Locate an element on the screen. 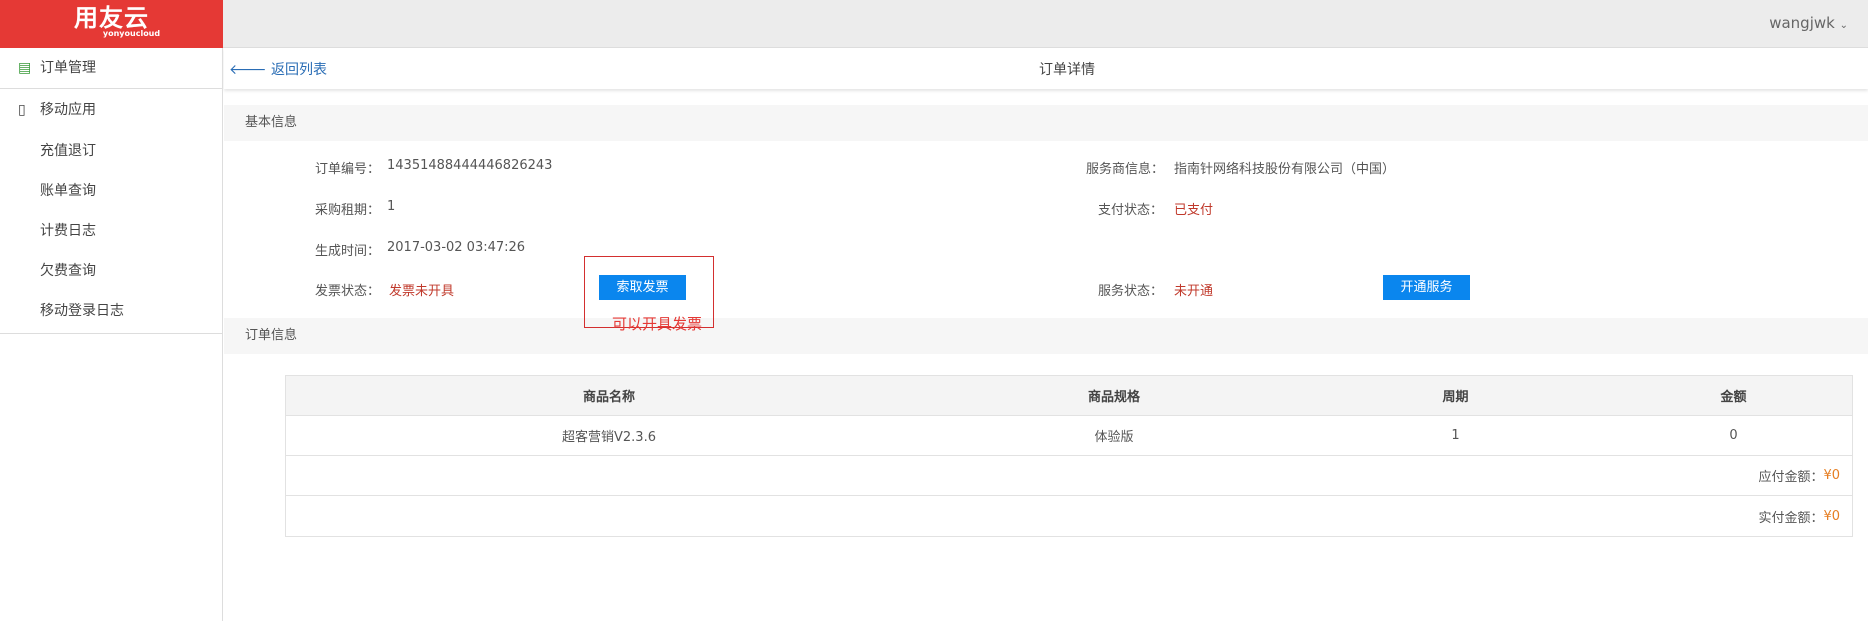 The height and width of the screenshot is (621, 1868). invoice-status-value: 发票未开具 is located at coordinates (422, 291).